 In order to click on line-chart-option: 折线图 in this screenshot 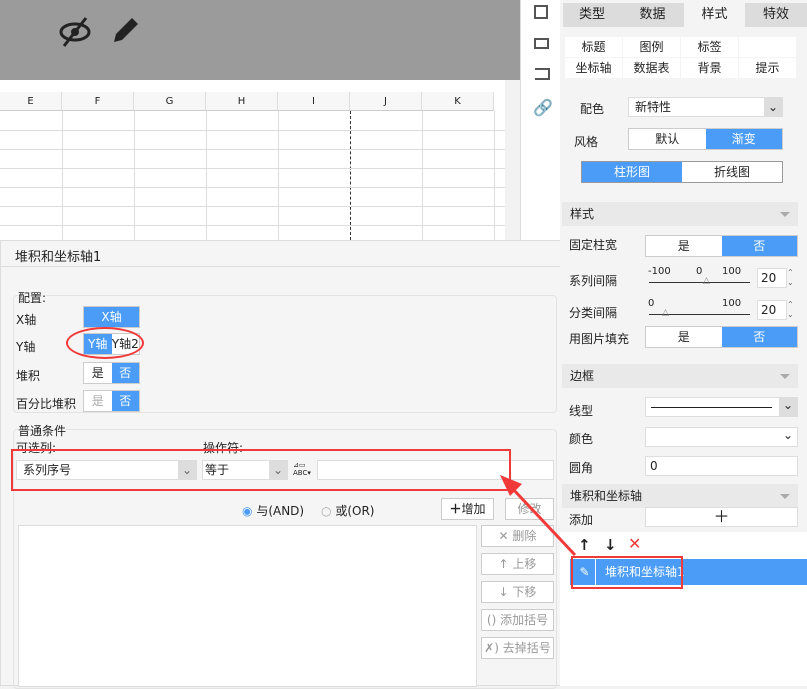, I will do `click(732, 172)`.